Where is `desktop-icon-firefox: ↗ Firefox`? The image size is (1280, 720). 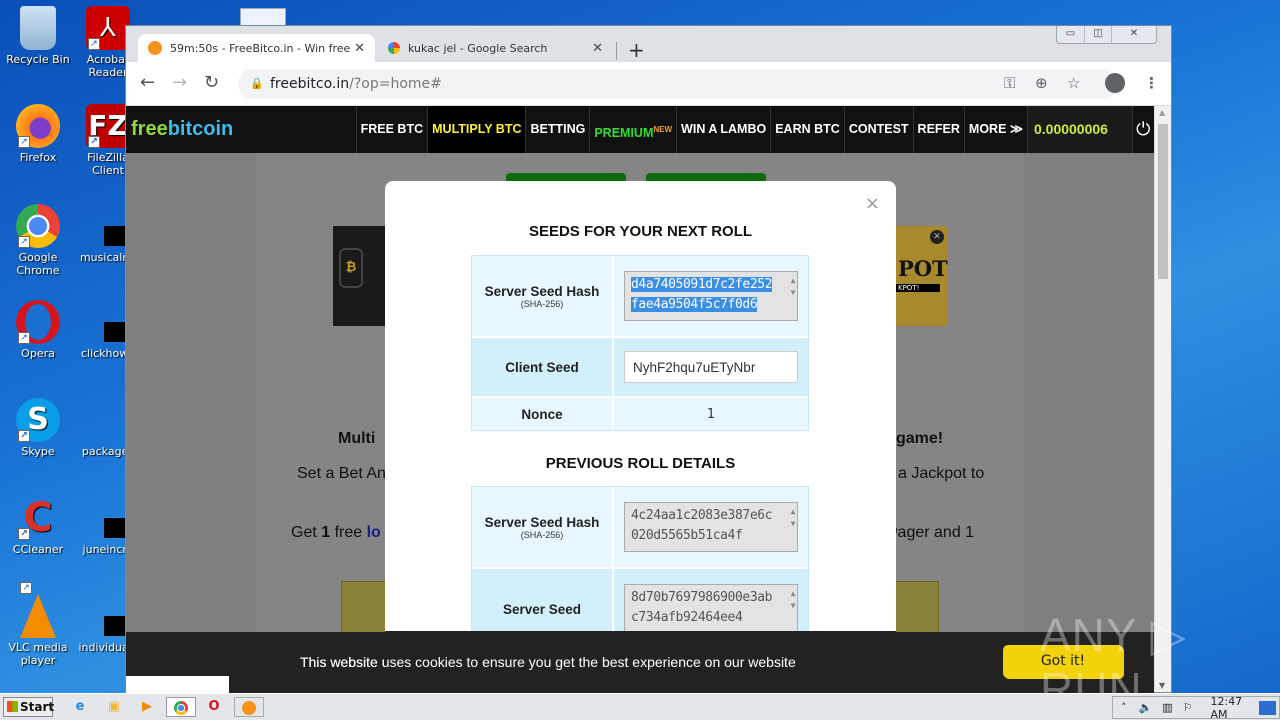 desktop-icon-firefox: ↗ Firefox is located at coordinates (38, 134).